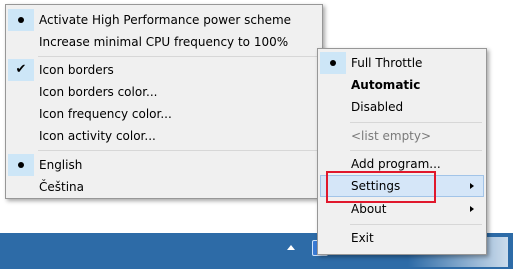 The height and width of the screenshot is (269, 513). What do you see at coordinates (164, 42) in the screenshot?
I see `menu-item-min-cpu-frequency: Increase minimal CPU frequency to 100%` at bounding box center [164, 42].